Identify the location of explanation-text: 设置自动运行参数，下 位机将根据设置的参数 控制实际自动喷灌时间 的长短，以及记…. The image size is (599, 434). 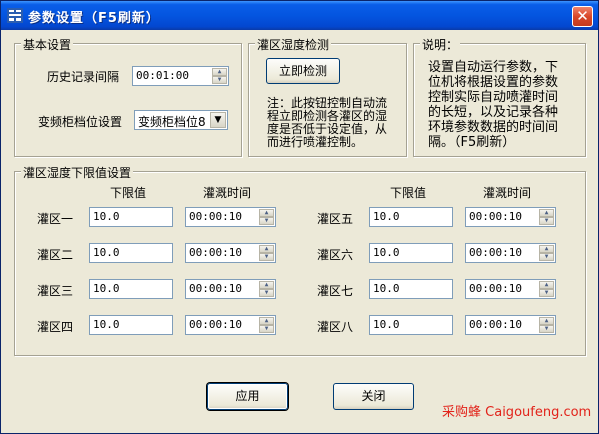
(493, 105).